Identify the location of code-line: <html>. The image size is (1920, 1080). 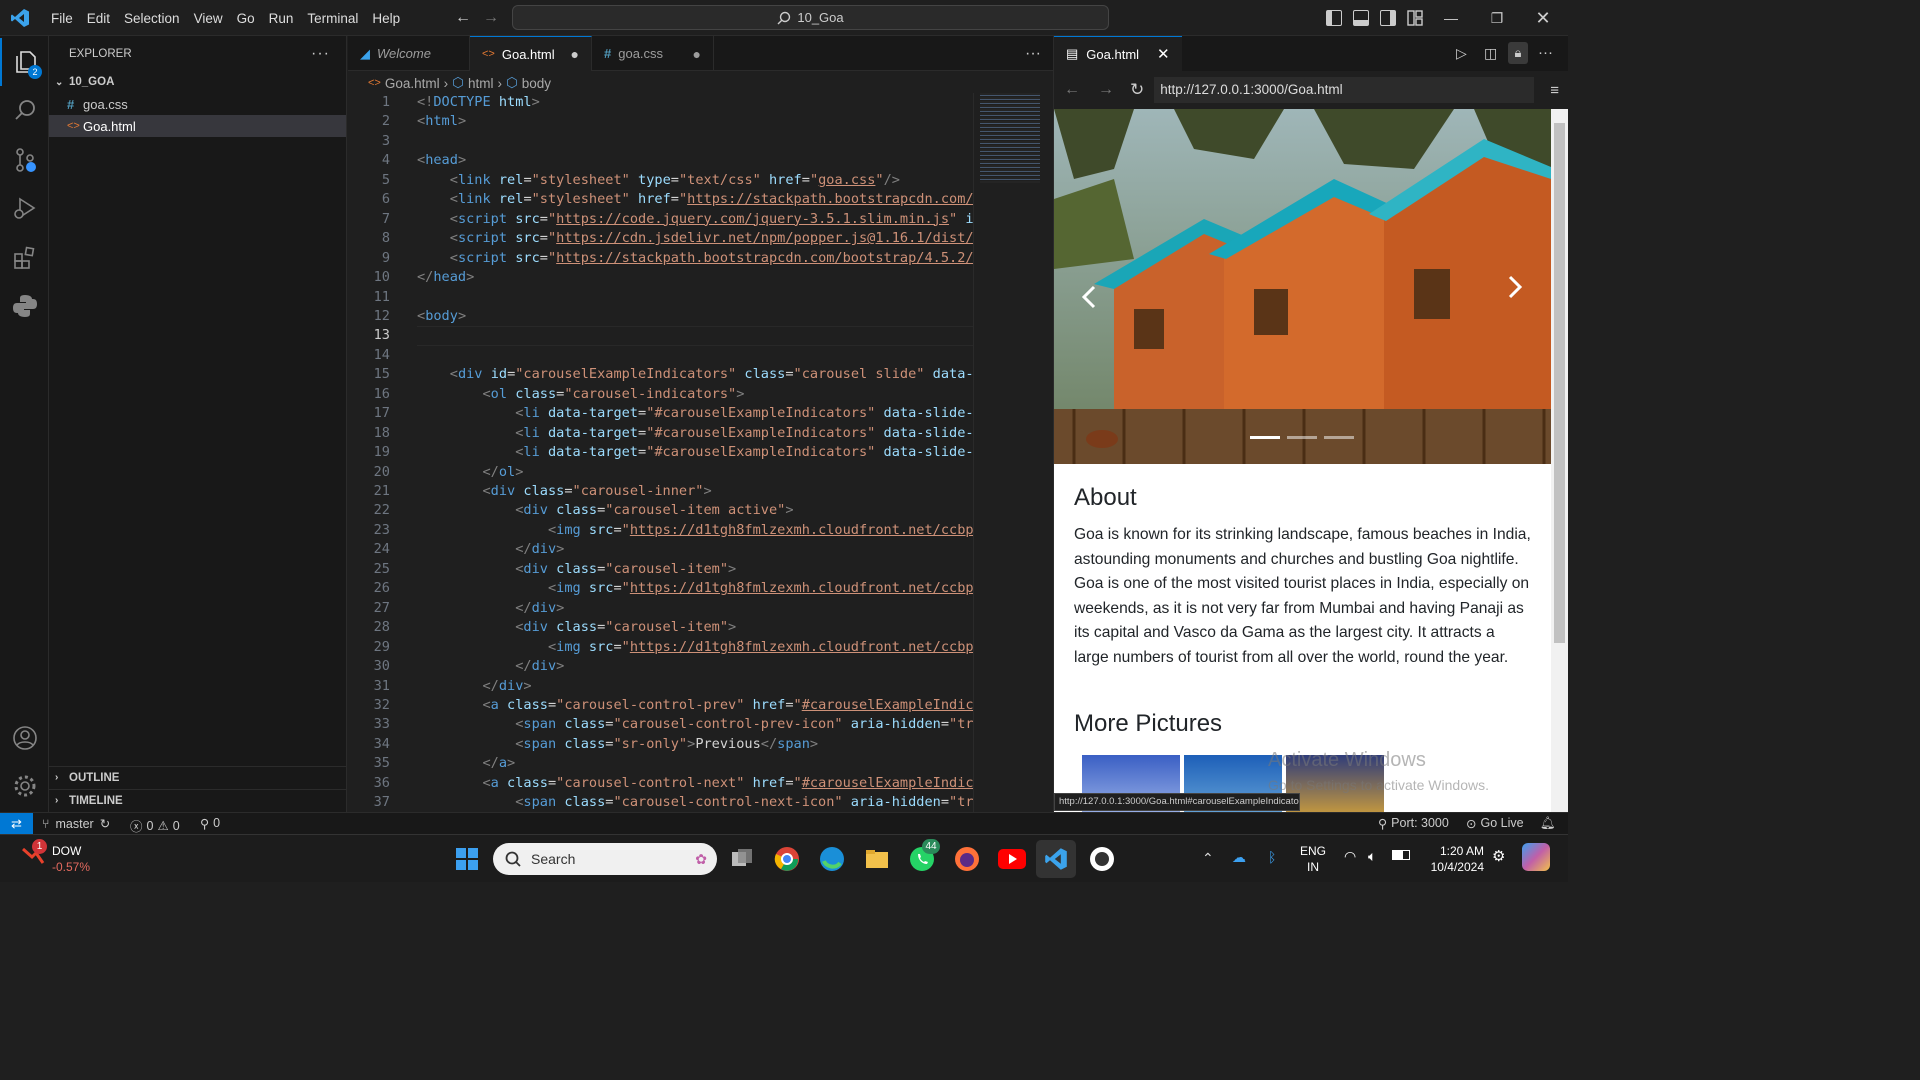
(441, 121).